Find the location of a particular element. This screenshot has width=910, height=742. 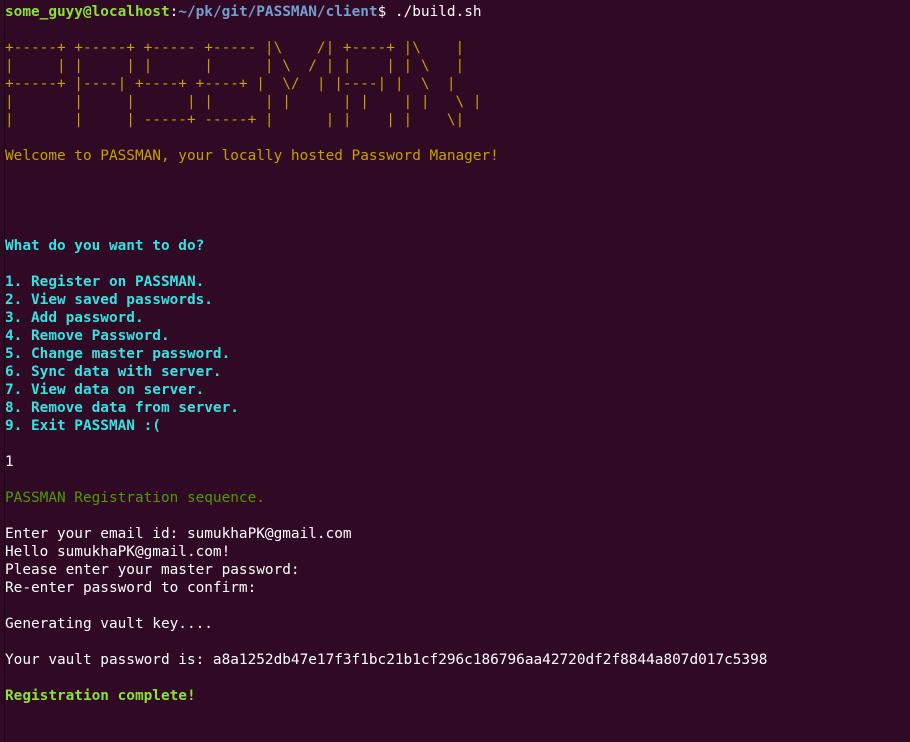

prompt-colon: : is located at coordinates (174, 12).